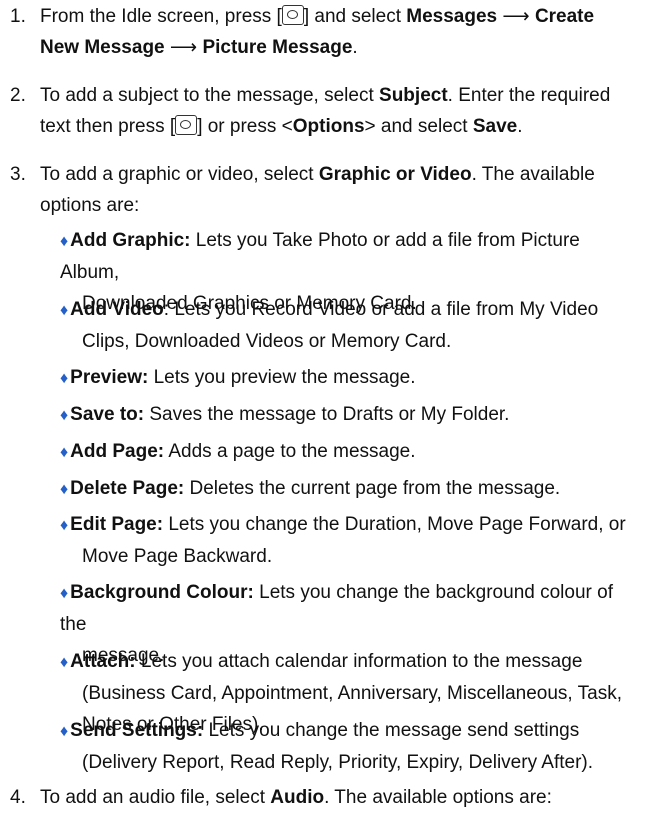  I want to click on step-number: 2., so click(18, 95).